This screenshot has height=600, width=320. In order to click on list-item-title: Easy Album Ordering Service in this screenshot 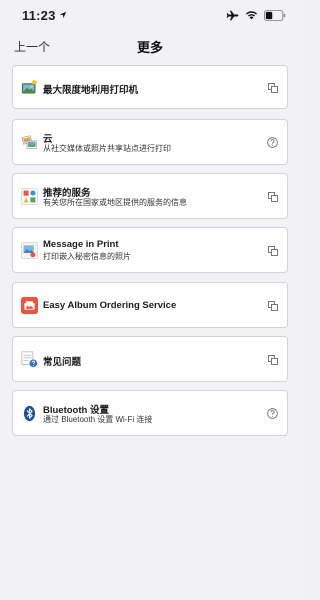, I will do `click(110, 305)`.